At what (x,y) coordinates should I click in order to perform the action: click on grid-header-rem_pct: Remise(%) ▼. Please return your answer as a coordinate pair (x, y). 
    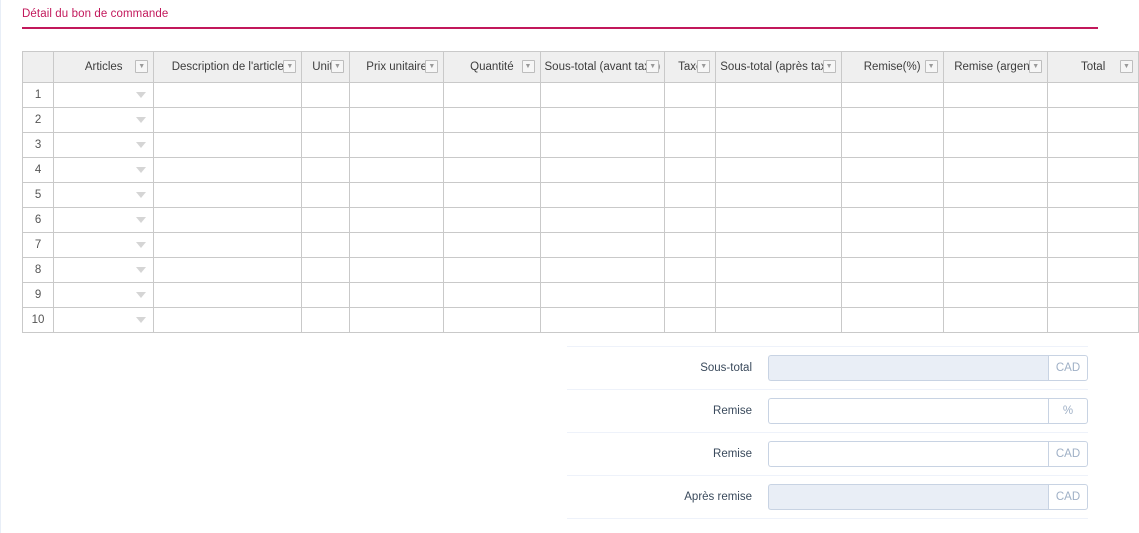
    Looking at the image, I should click on (892, 67).